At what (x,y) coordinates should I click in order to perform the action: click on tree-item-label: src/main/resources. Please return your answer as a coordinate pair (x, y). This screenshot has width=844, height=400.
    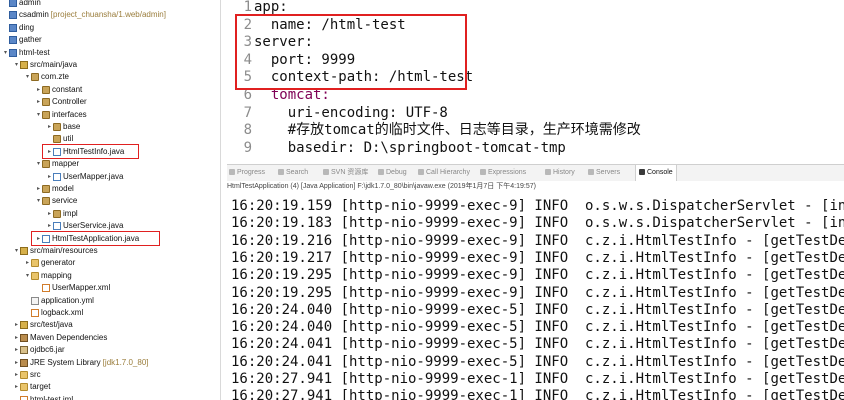
    Looking at the image, I should click on (64, 250).